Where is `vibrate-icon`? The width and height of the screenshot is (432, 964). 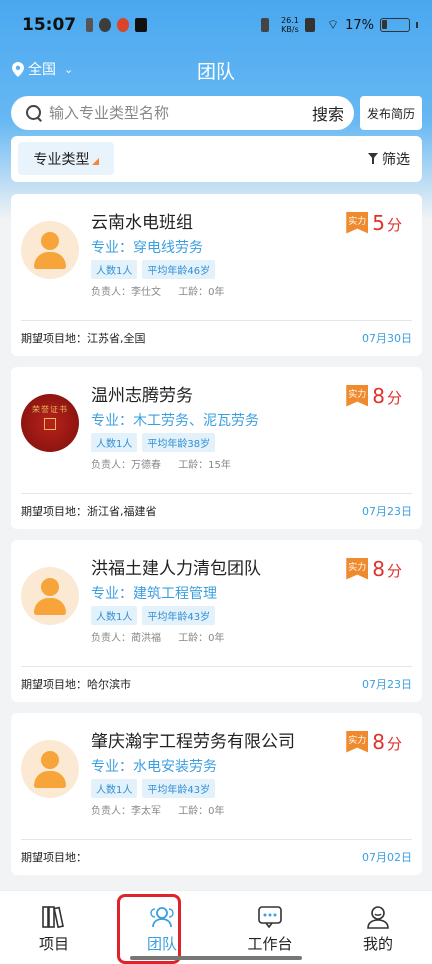 vibrate-icon is located at coordinates (265, 25).